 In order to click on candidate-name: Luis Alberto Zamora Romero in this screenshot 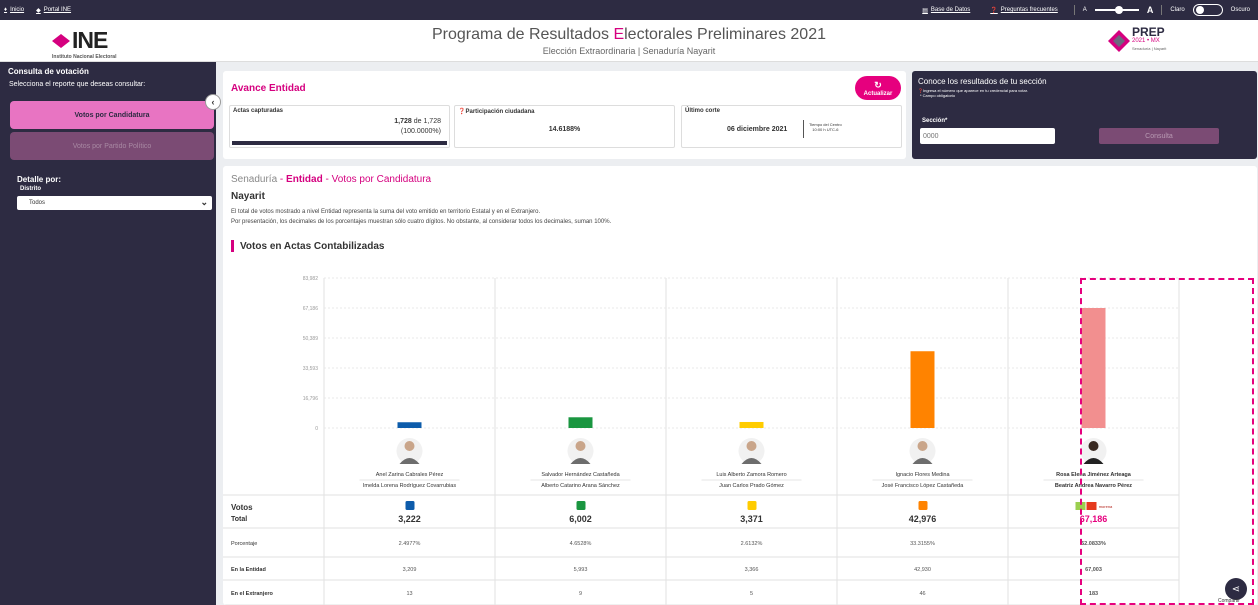, I will do `click(751, 475)`.